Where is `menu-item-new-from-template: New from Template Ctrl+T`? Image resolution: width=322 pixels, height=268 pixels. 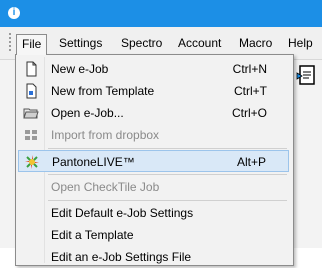 menu-item-new-from-template: New from Template Ctrl+T is located at coordinates (153, 91).